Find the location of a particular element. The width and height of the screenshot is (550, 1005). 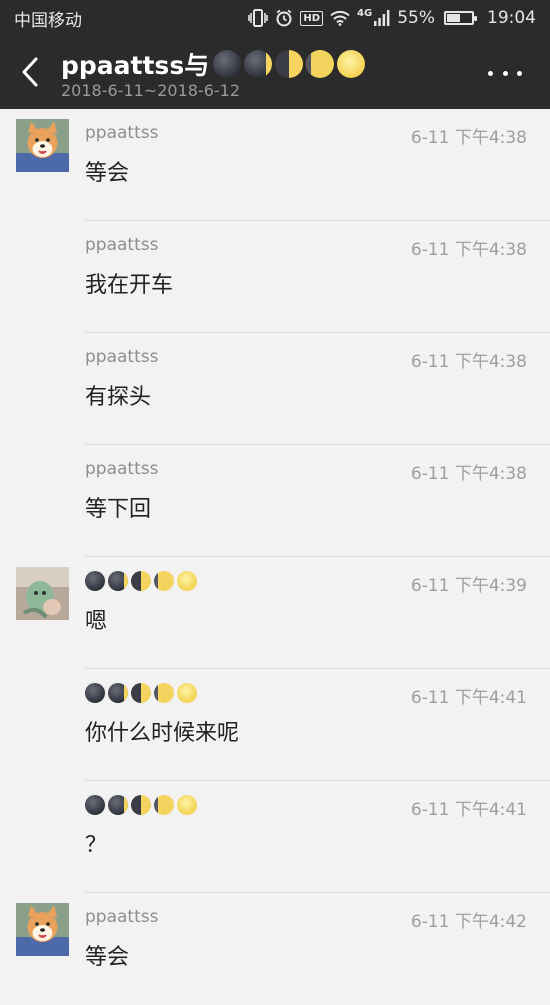

battery-icon is located at coordinates (460, 18).